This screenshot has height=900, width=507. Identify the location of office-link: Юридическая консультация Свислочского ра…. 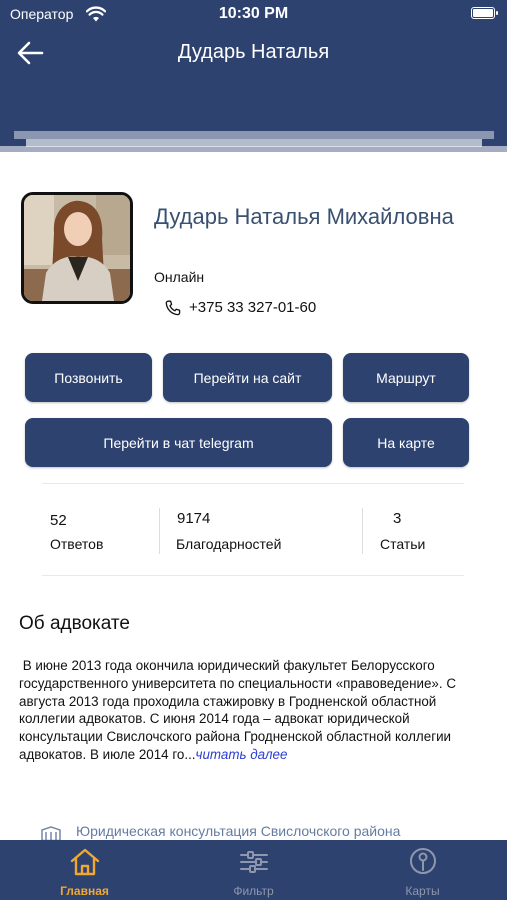
(238, 831).